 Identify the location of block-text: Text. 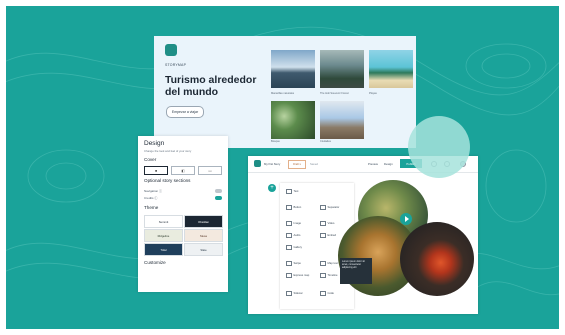
(292, 191).